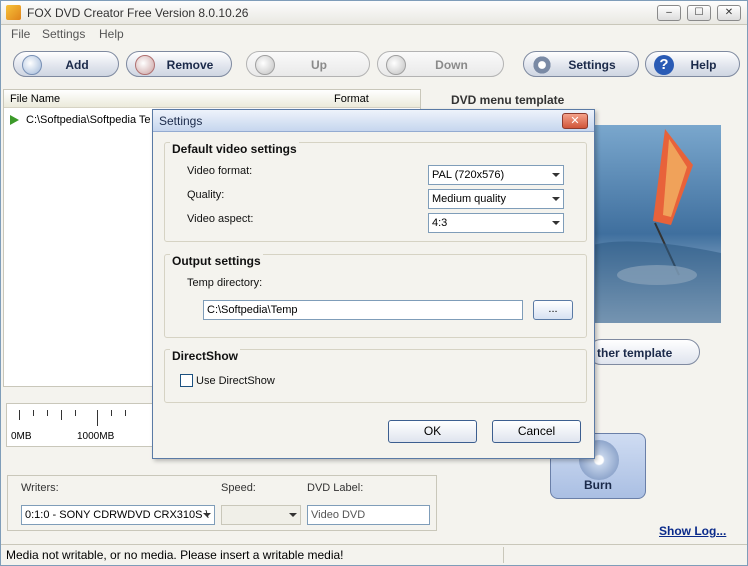 Image resolution: width=748 pixels, height=566 pixels. I want to click on menu-template-title: DVD menu template, so click(508, 100).